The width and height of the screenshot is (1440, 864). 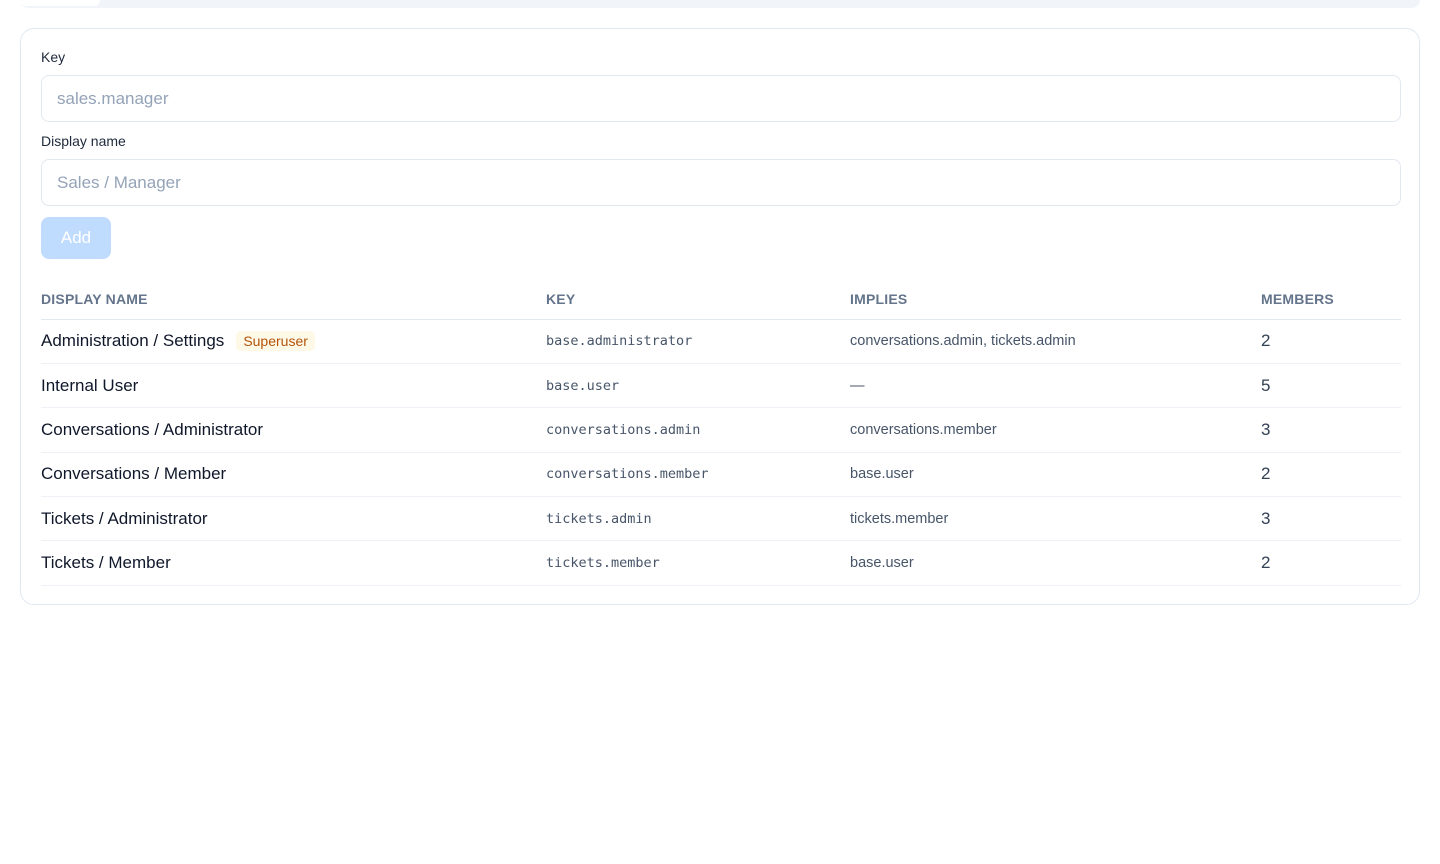 I want to click on role-implies: conversations.admin, tickets.admin, so click(x=1055, y=341).